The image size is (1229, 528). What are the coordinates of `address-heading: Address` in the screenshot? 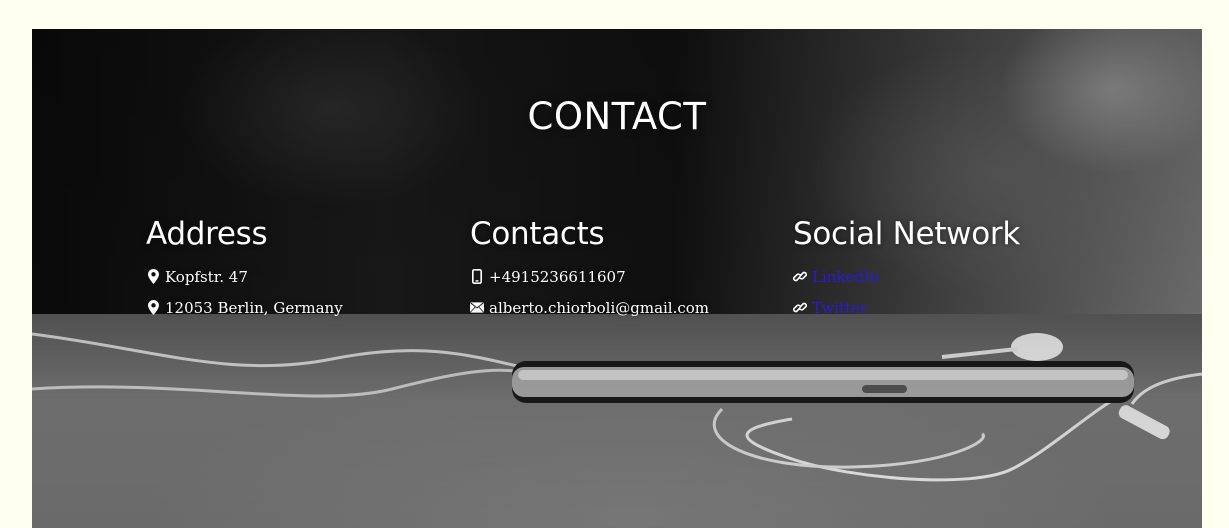 It's located at (207, 234).